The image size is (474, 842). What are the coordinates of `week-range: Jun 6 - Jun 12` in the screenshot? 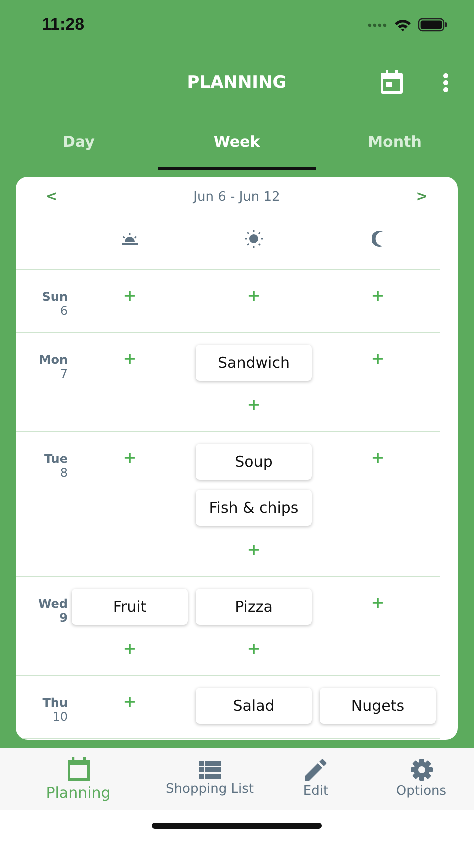 It's located at (237, 197).